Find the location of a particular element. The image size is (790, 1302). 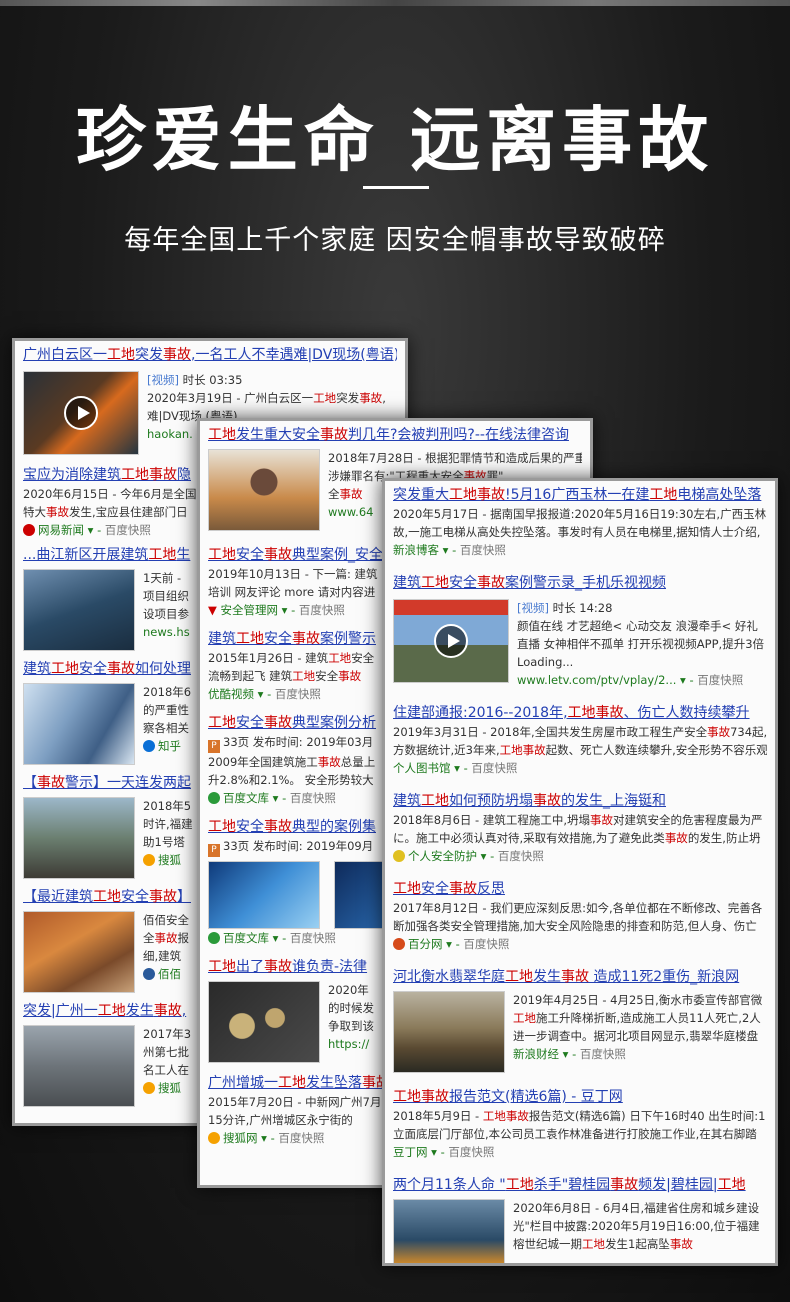

result-source: 优酷视频 is located at coordinates (231, 694).